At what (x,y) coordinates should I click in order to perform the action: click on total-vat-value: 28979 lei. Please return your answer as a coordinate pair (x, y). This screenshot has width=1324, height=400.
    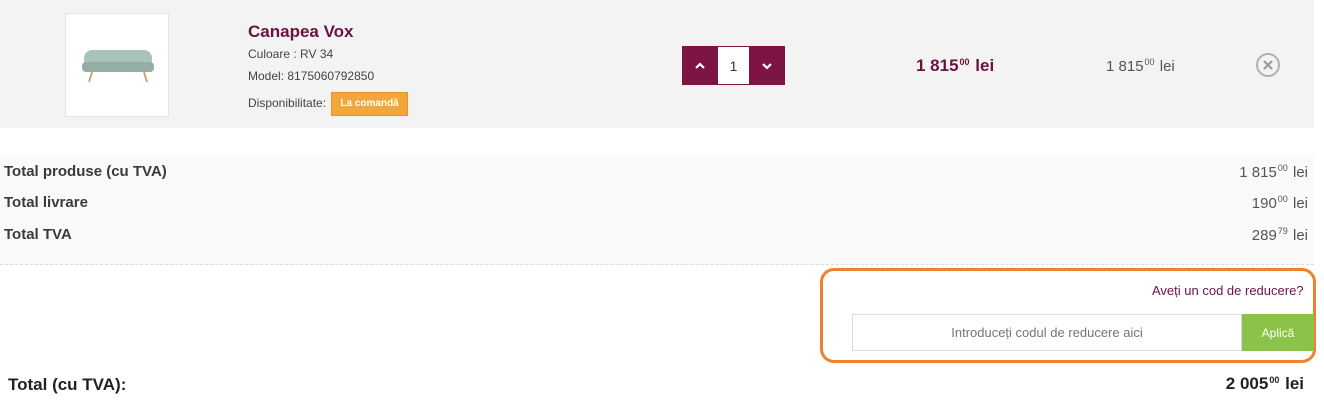
    Looking at the image, I should click on (1280, 235).